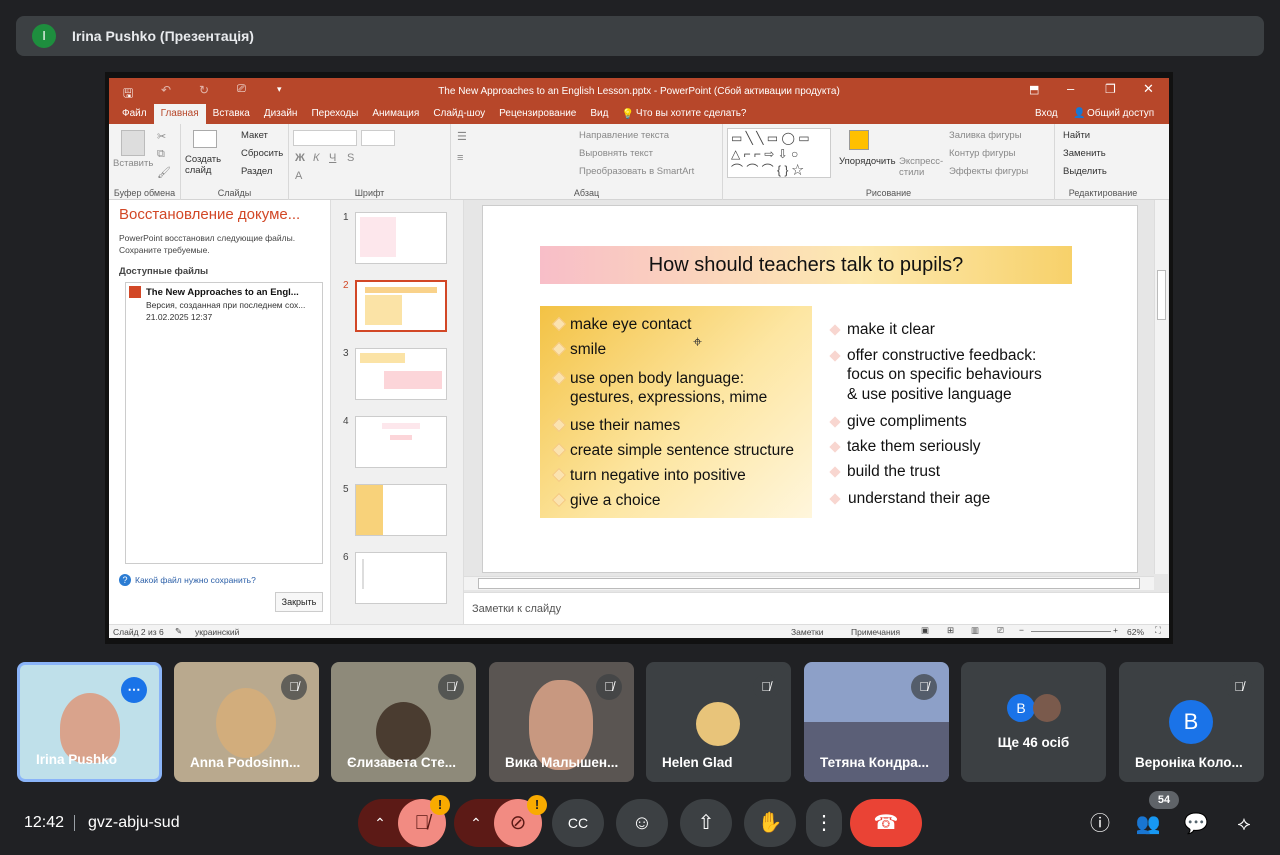 This screenshot has height=855, width=1280. I want to click on tab-view: Вид, so click(599, 114).